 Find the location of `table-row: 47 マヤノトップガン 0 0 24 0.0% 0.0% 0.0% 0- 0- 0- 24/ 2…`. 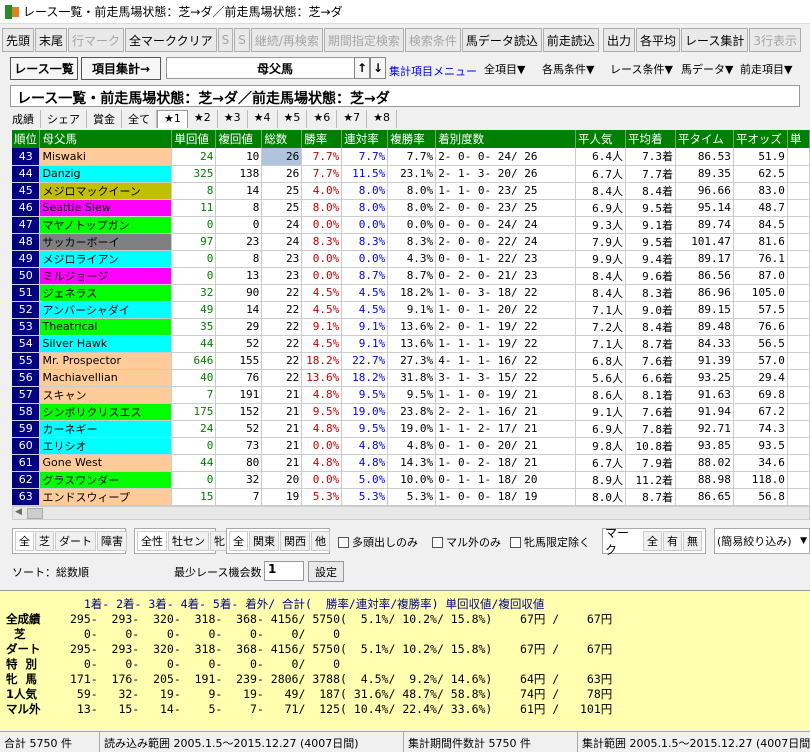

table-row: 47 マヤノトップガン 0 0 24 0.0% 0.0% 0.0% 0- 0- 0- 24/ 2… is located at coordinates (411, 225).